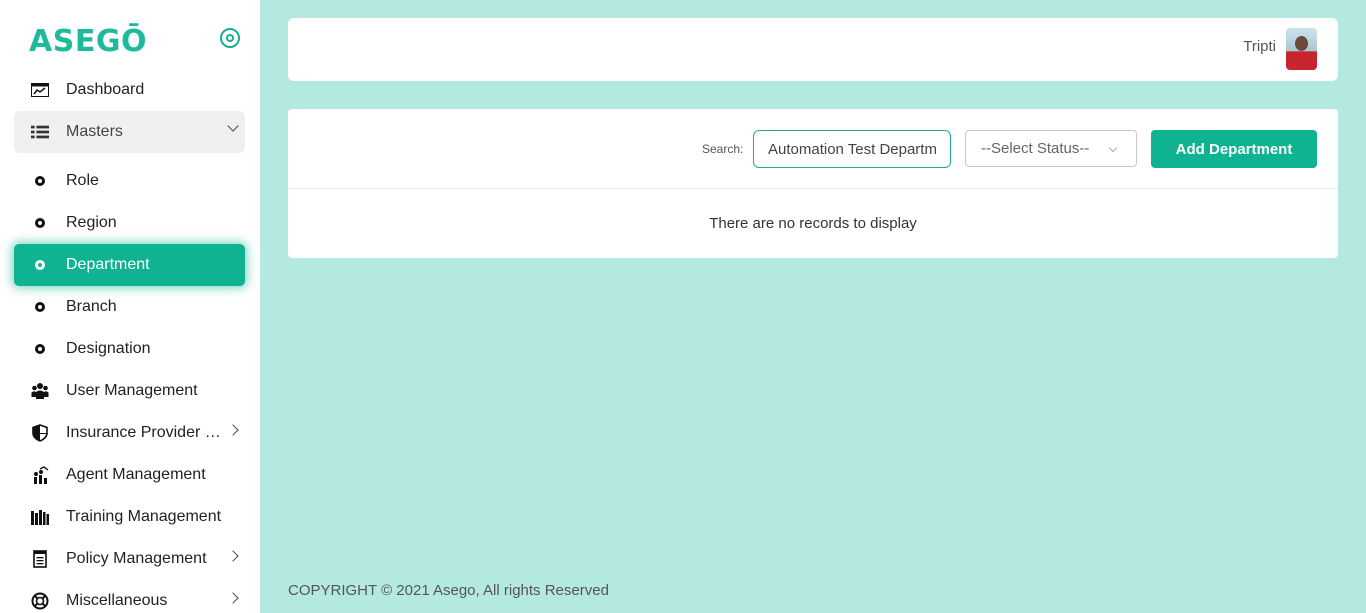 This screenshot has height=613, width=1366. I want to click on agent-icon, so click(40, 475).